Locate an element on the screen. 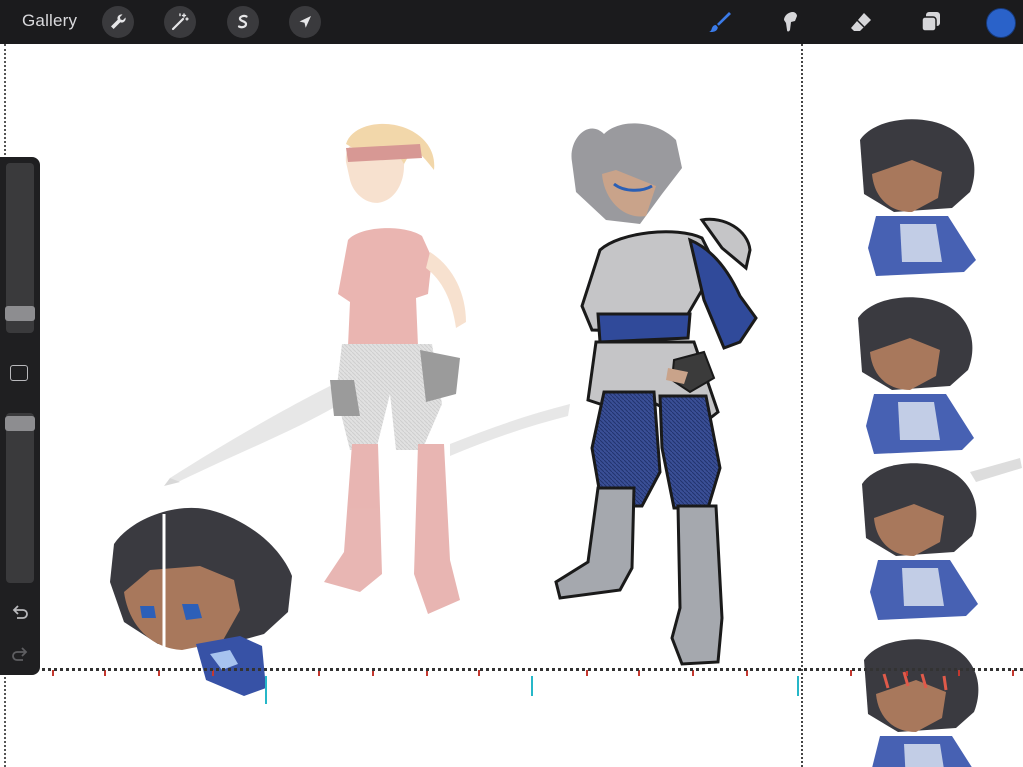  smudge-icon is located at coordinates (791, 22).